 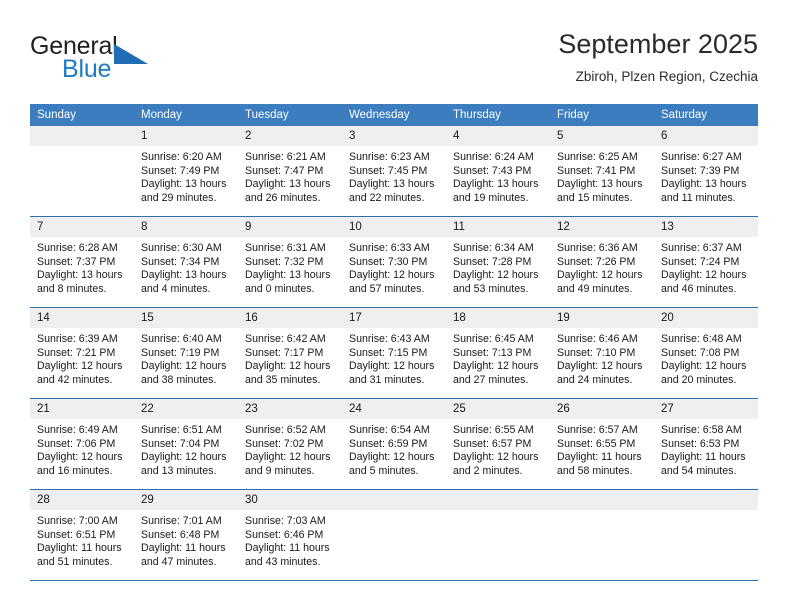 What do you see at coordinates (498, 115) in the screenshot?
I see `weekday-header-thursday: Thursday` at bounding box center [498, 115].